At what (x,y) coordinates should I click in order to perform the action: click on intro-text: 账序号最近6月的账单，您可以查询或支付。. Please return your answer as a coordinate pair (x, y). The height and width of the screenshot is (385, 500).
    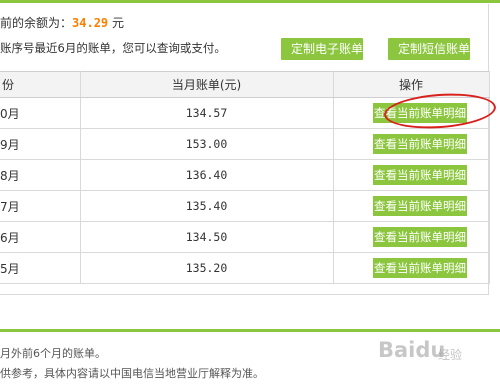
    Looking at the image, I should click on (113, 48).